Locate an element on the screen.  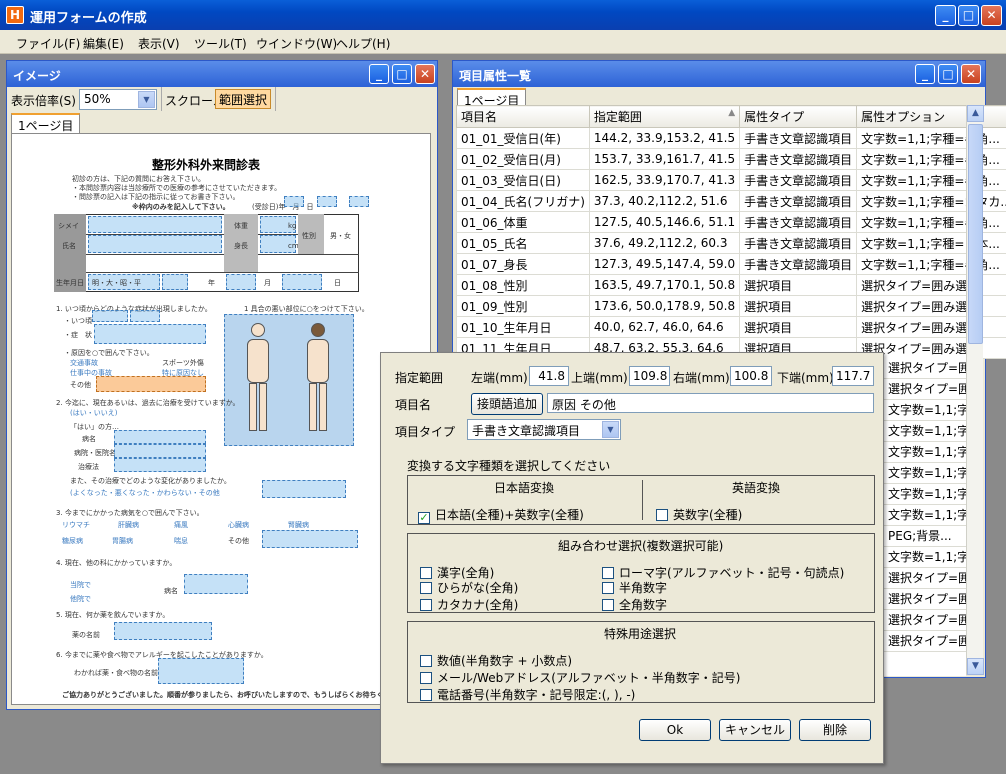
add-prefix-button: 接頭語追加 is located at coordinates (507, 404).